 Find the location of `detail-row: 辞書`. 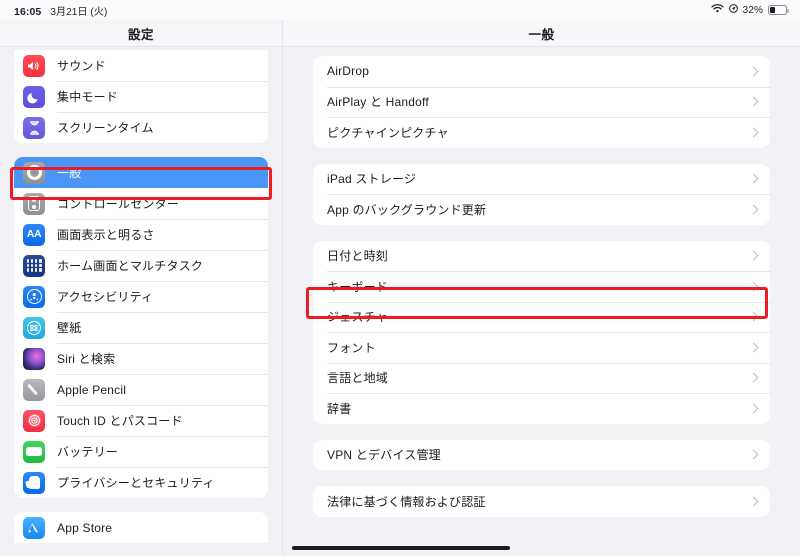

detail-row: 辞書 is located at coordinates (541, 408).